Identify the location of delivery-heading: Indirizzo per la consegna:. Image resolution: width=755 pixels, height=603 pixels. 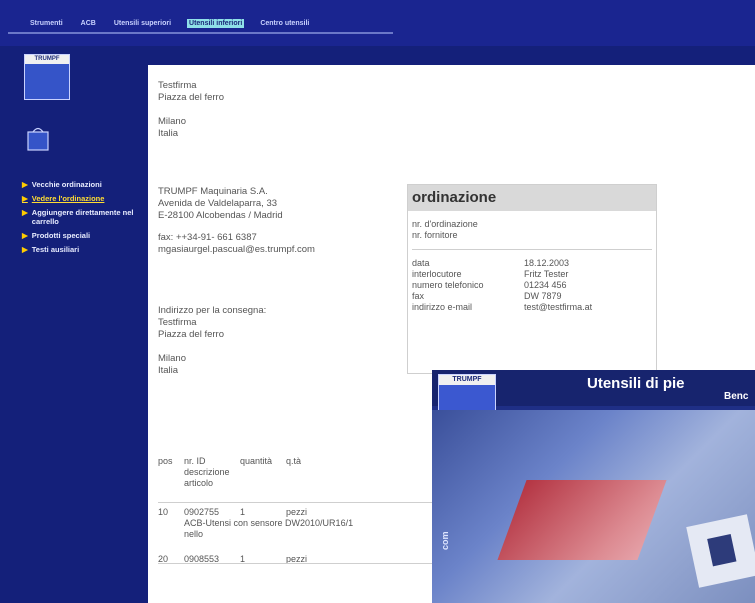
(212, 310).